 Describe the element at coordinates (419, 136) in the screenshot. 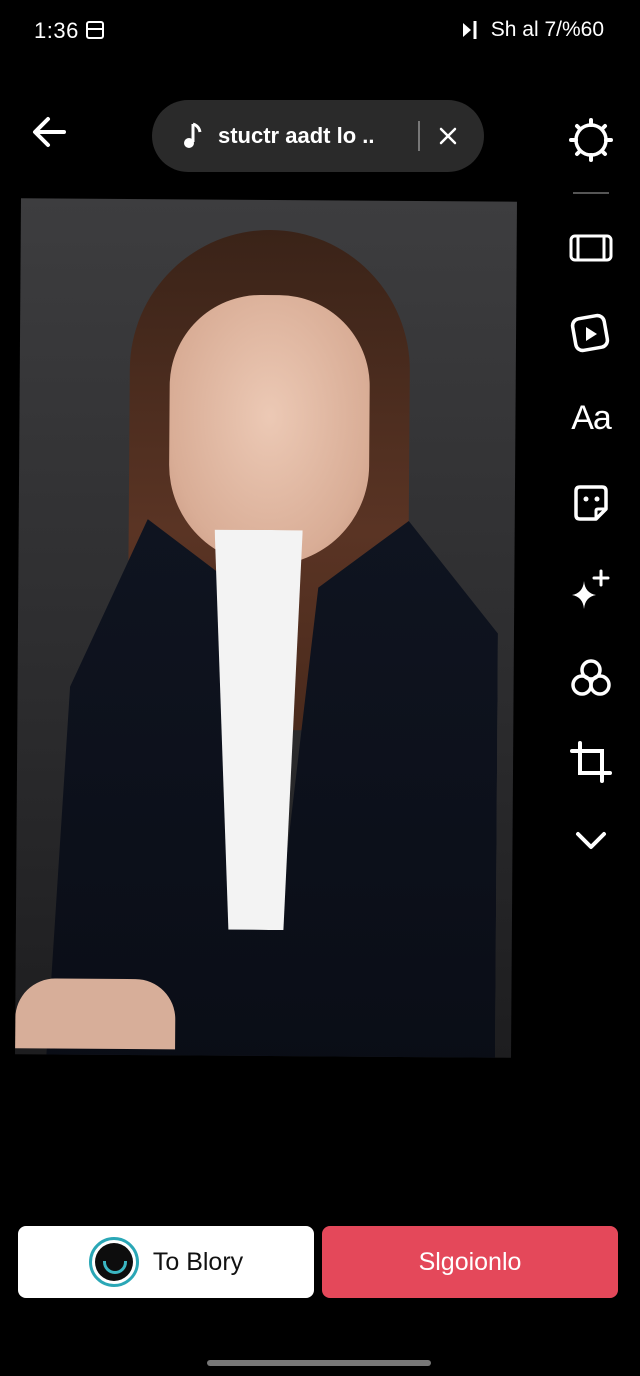

I see `pill-divider` at that location.